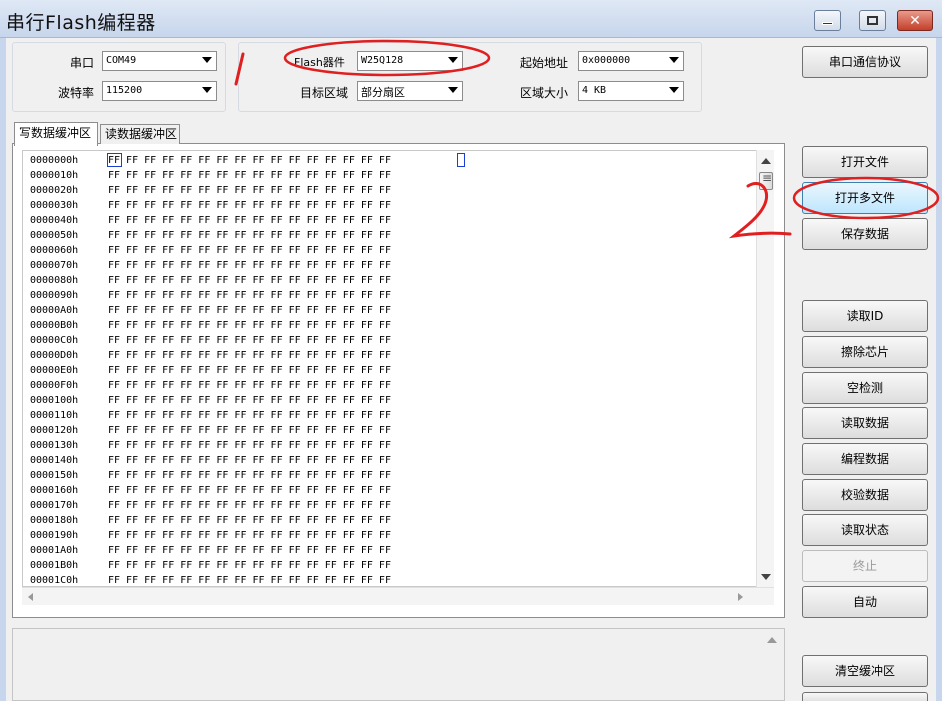 Image resolution: width=942 pixels, height=701 pixels. What do you see at coordinates (54, 325) in the screenshot?
I see `hex-row-address: 00000B0h` at bounding box center [54, 325].